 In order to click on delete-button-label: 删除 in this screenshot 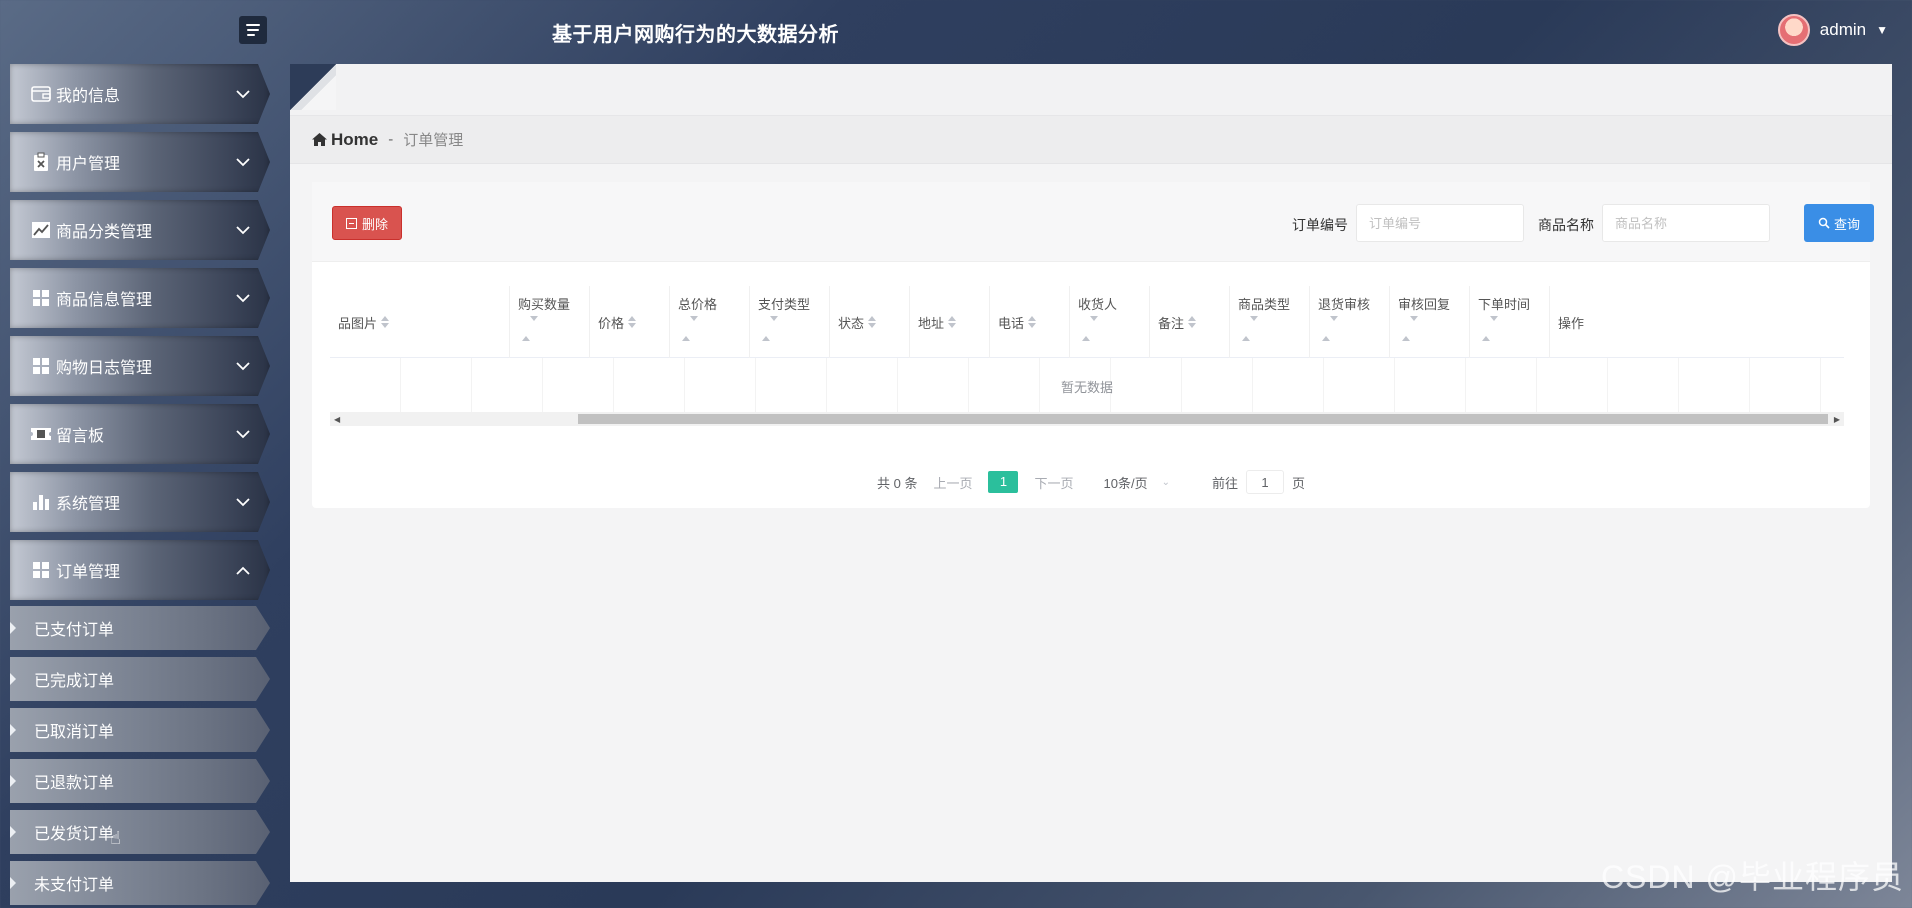, I will do `click(374, 224)`.